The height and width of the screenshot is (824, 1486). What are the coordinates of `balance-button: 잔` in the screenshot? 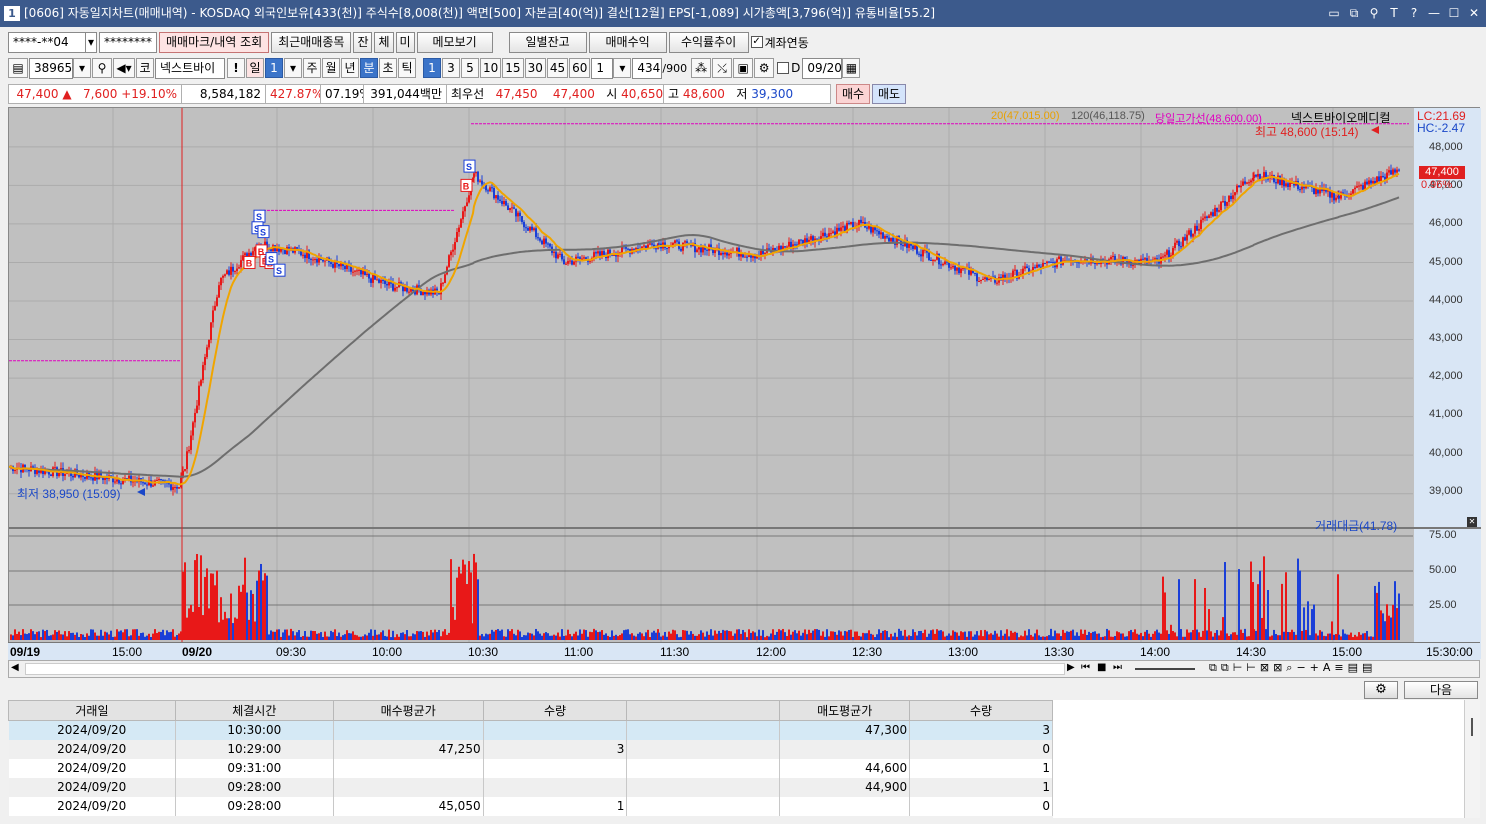 It's located at (363, 42).